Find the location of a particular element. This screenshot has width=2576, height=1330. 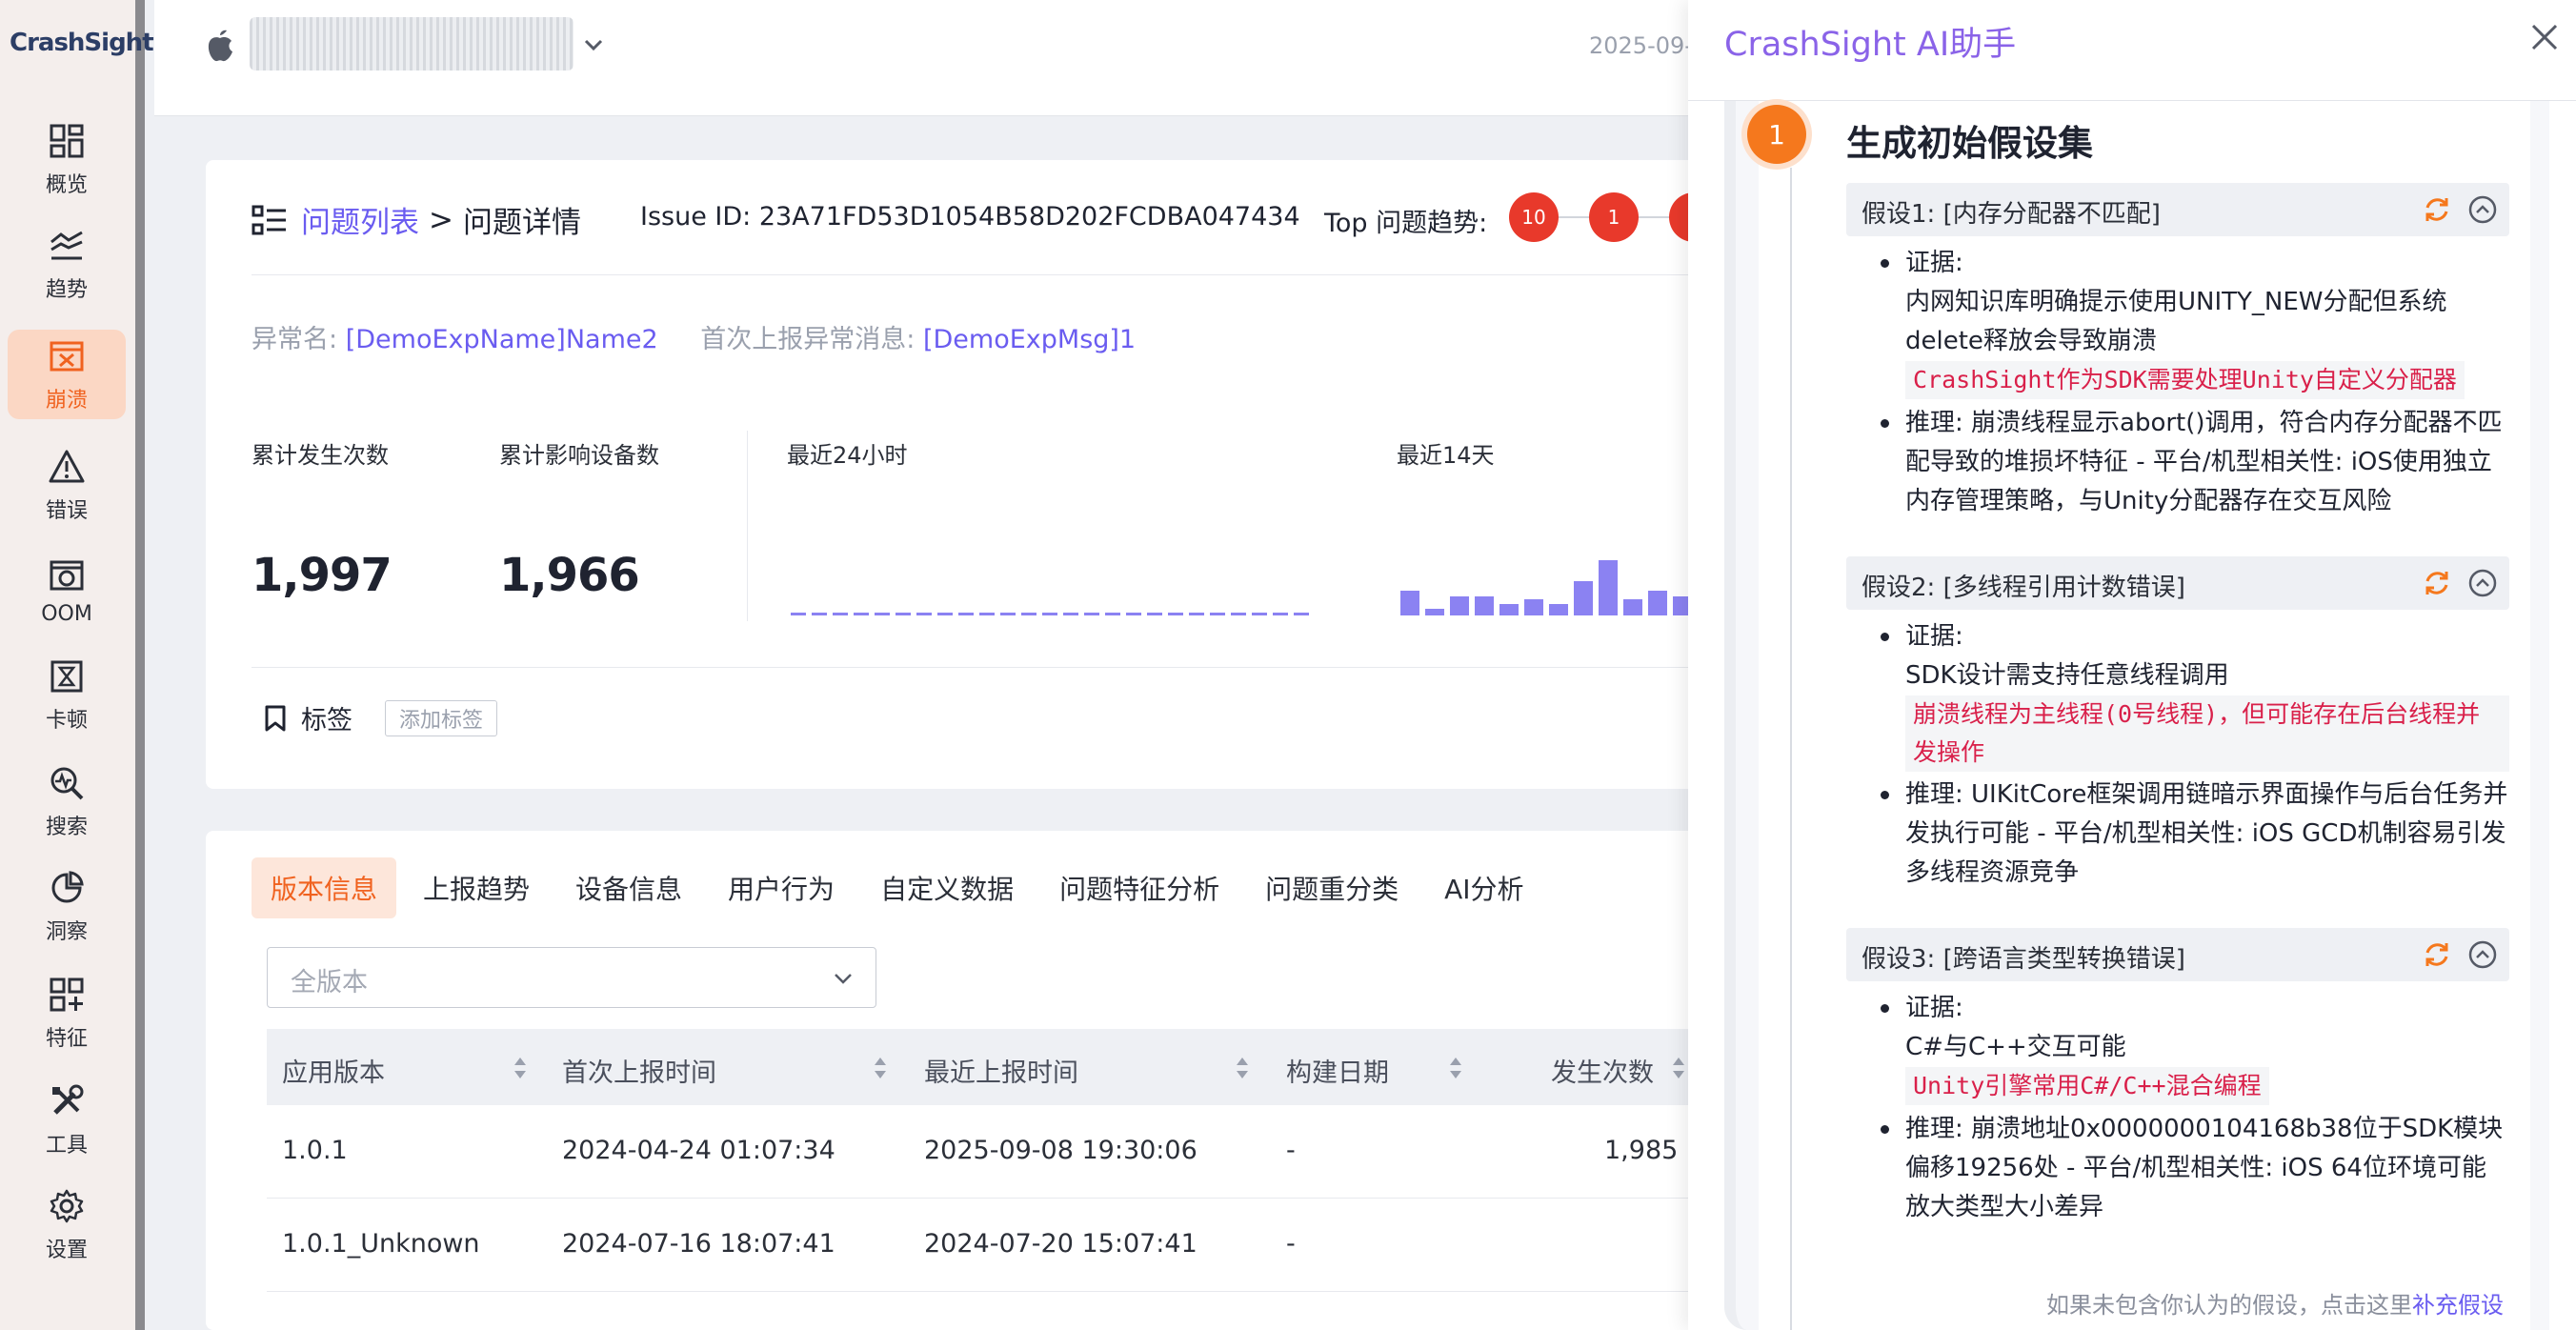

last-24h-label: 最近24小时 is located at coordinates (847, 455).